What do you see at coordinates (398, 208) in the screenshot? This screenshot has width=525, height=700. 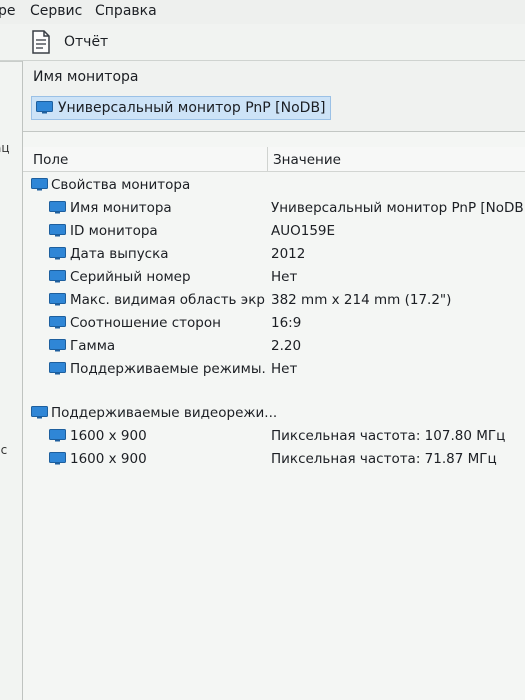 I see `field-value: Универсальный монитор PnP [NoDB]` at bounding box center [398, 208].